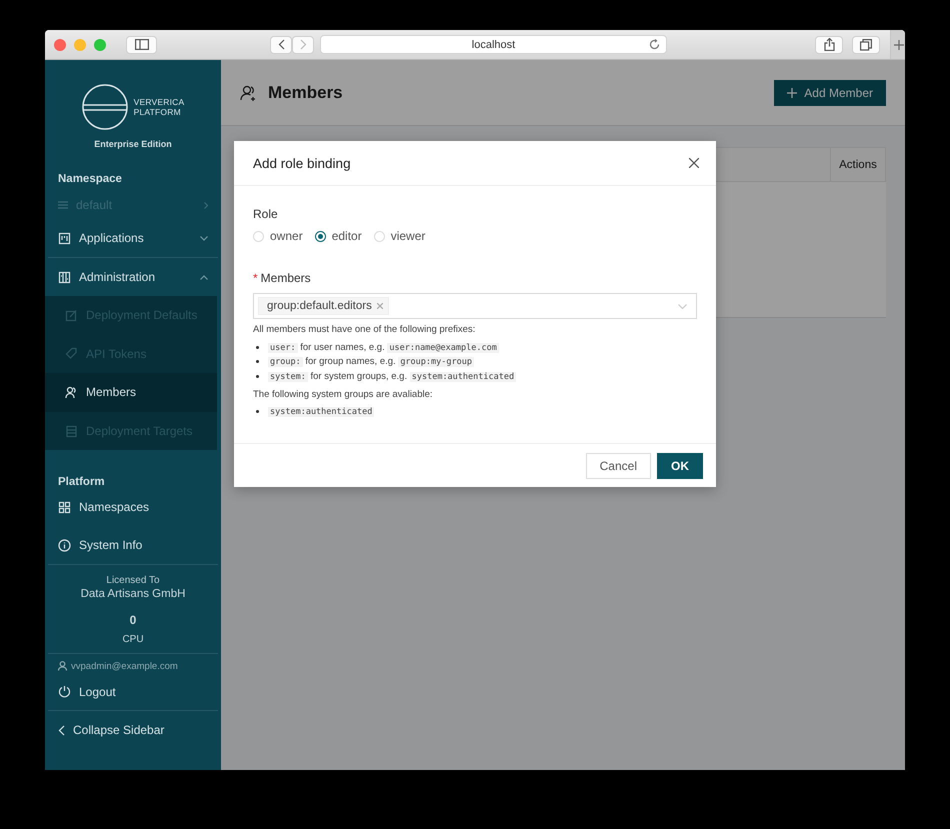  I want to click on license-holder: Data Artisans GmbH, so click(133, 594).